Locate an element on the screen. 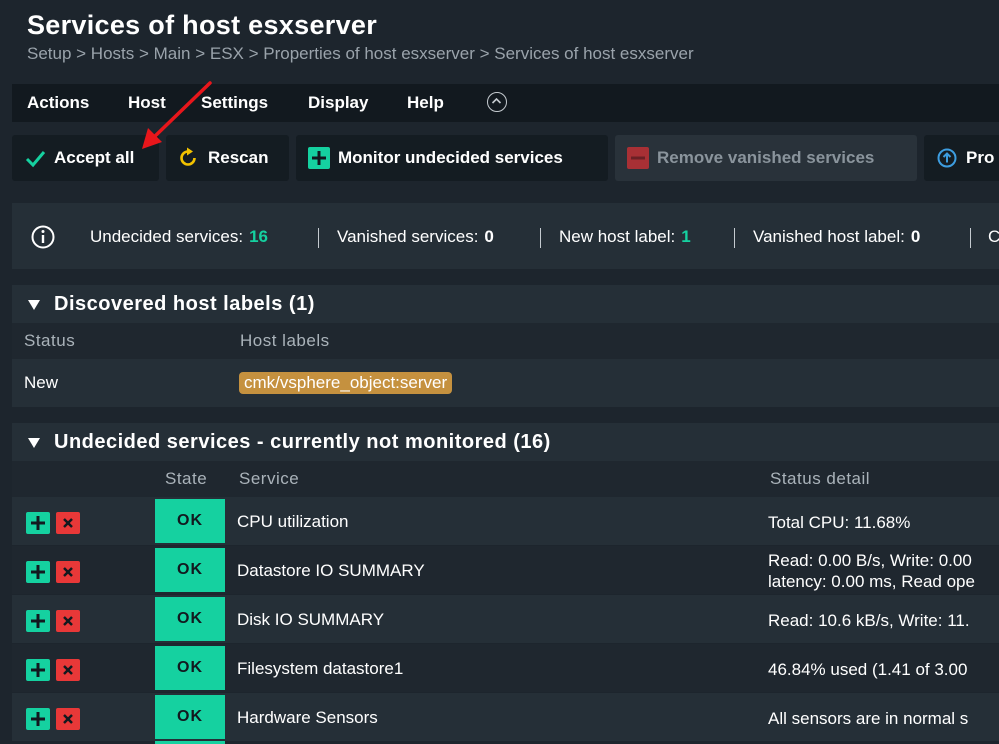 Image resolution: width=999 pixels, height=744 pixels. new-host-label-value: 1 is located at coordinates (686, 236).